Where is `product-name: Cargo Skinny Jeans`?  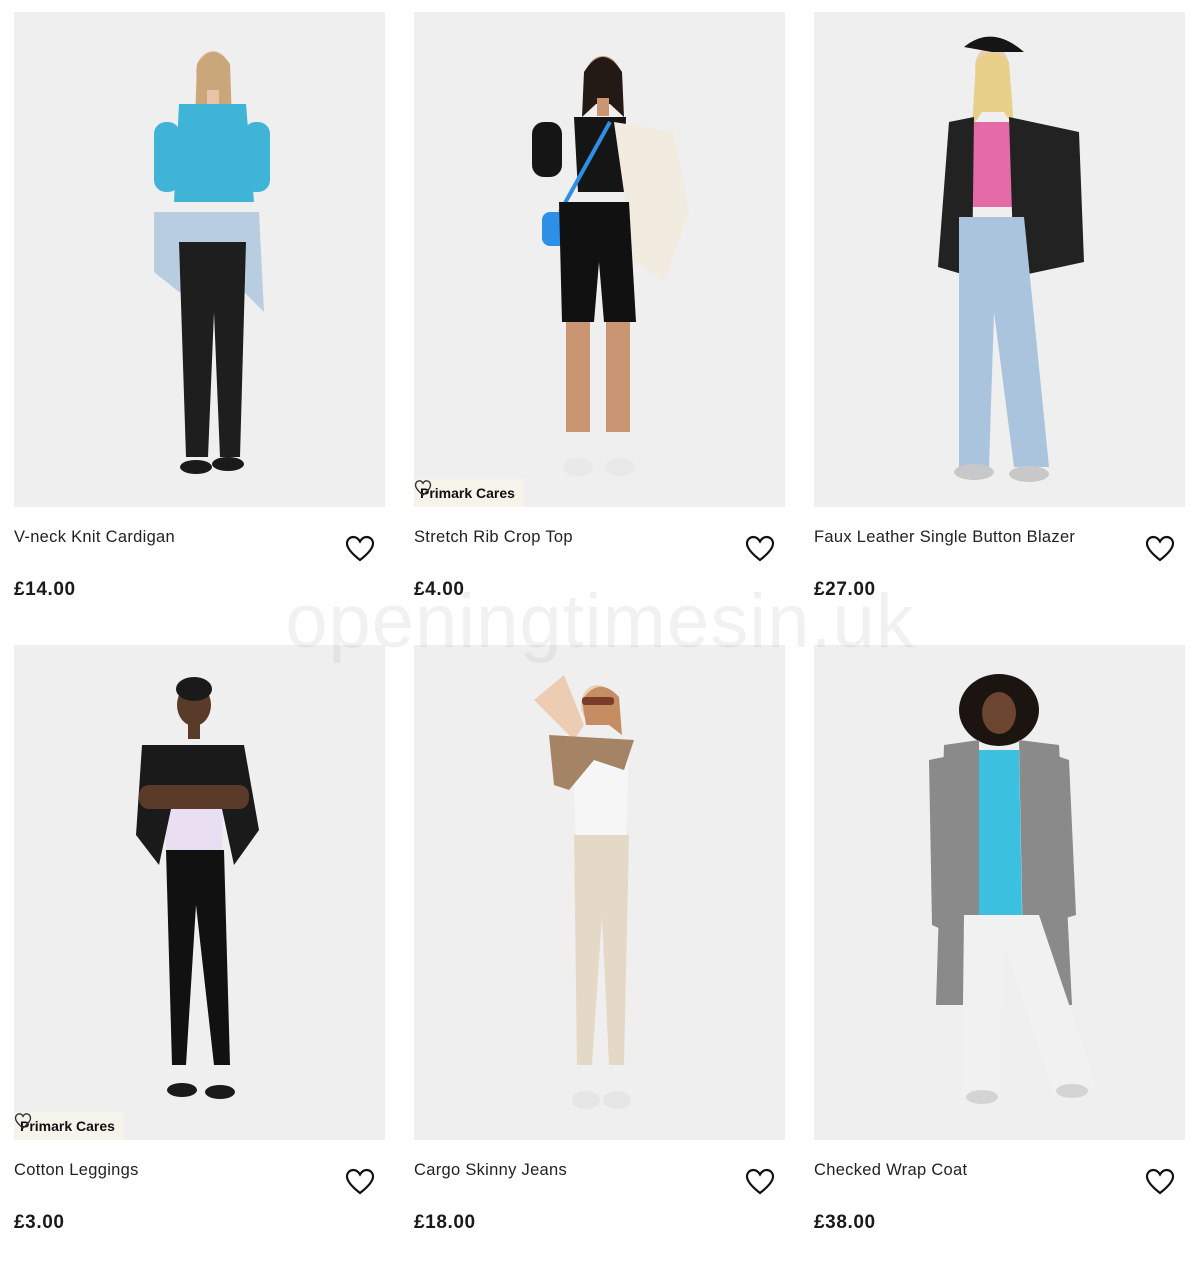
product-name: Cargo Skinny Jeans is located at coordinates (490, 1170).